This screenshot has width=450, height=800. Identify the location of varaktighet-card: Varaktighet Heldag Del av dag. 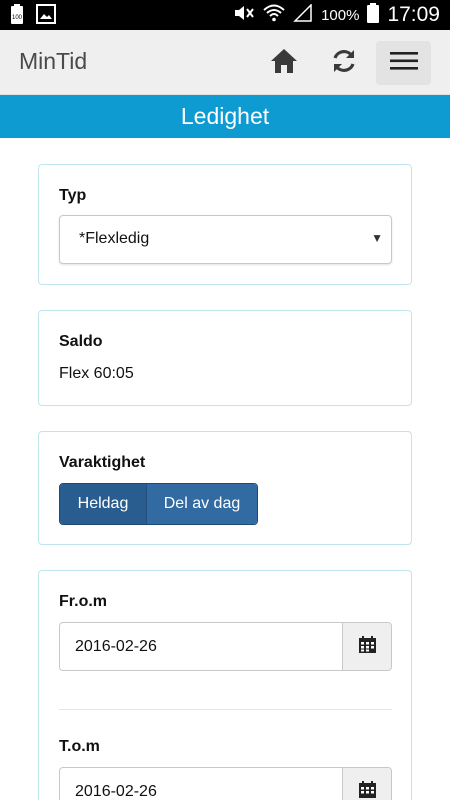
(225, 488).